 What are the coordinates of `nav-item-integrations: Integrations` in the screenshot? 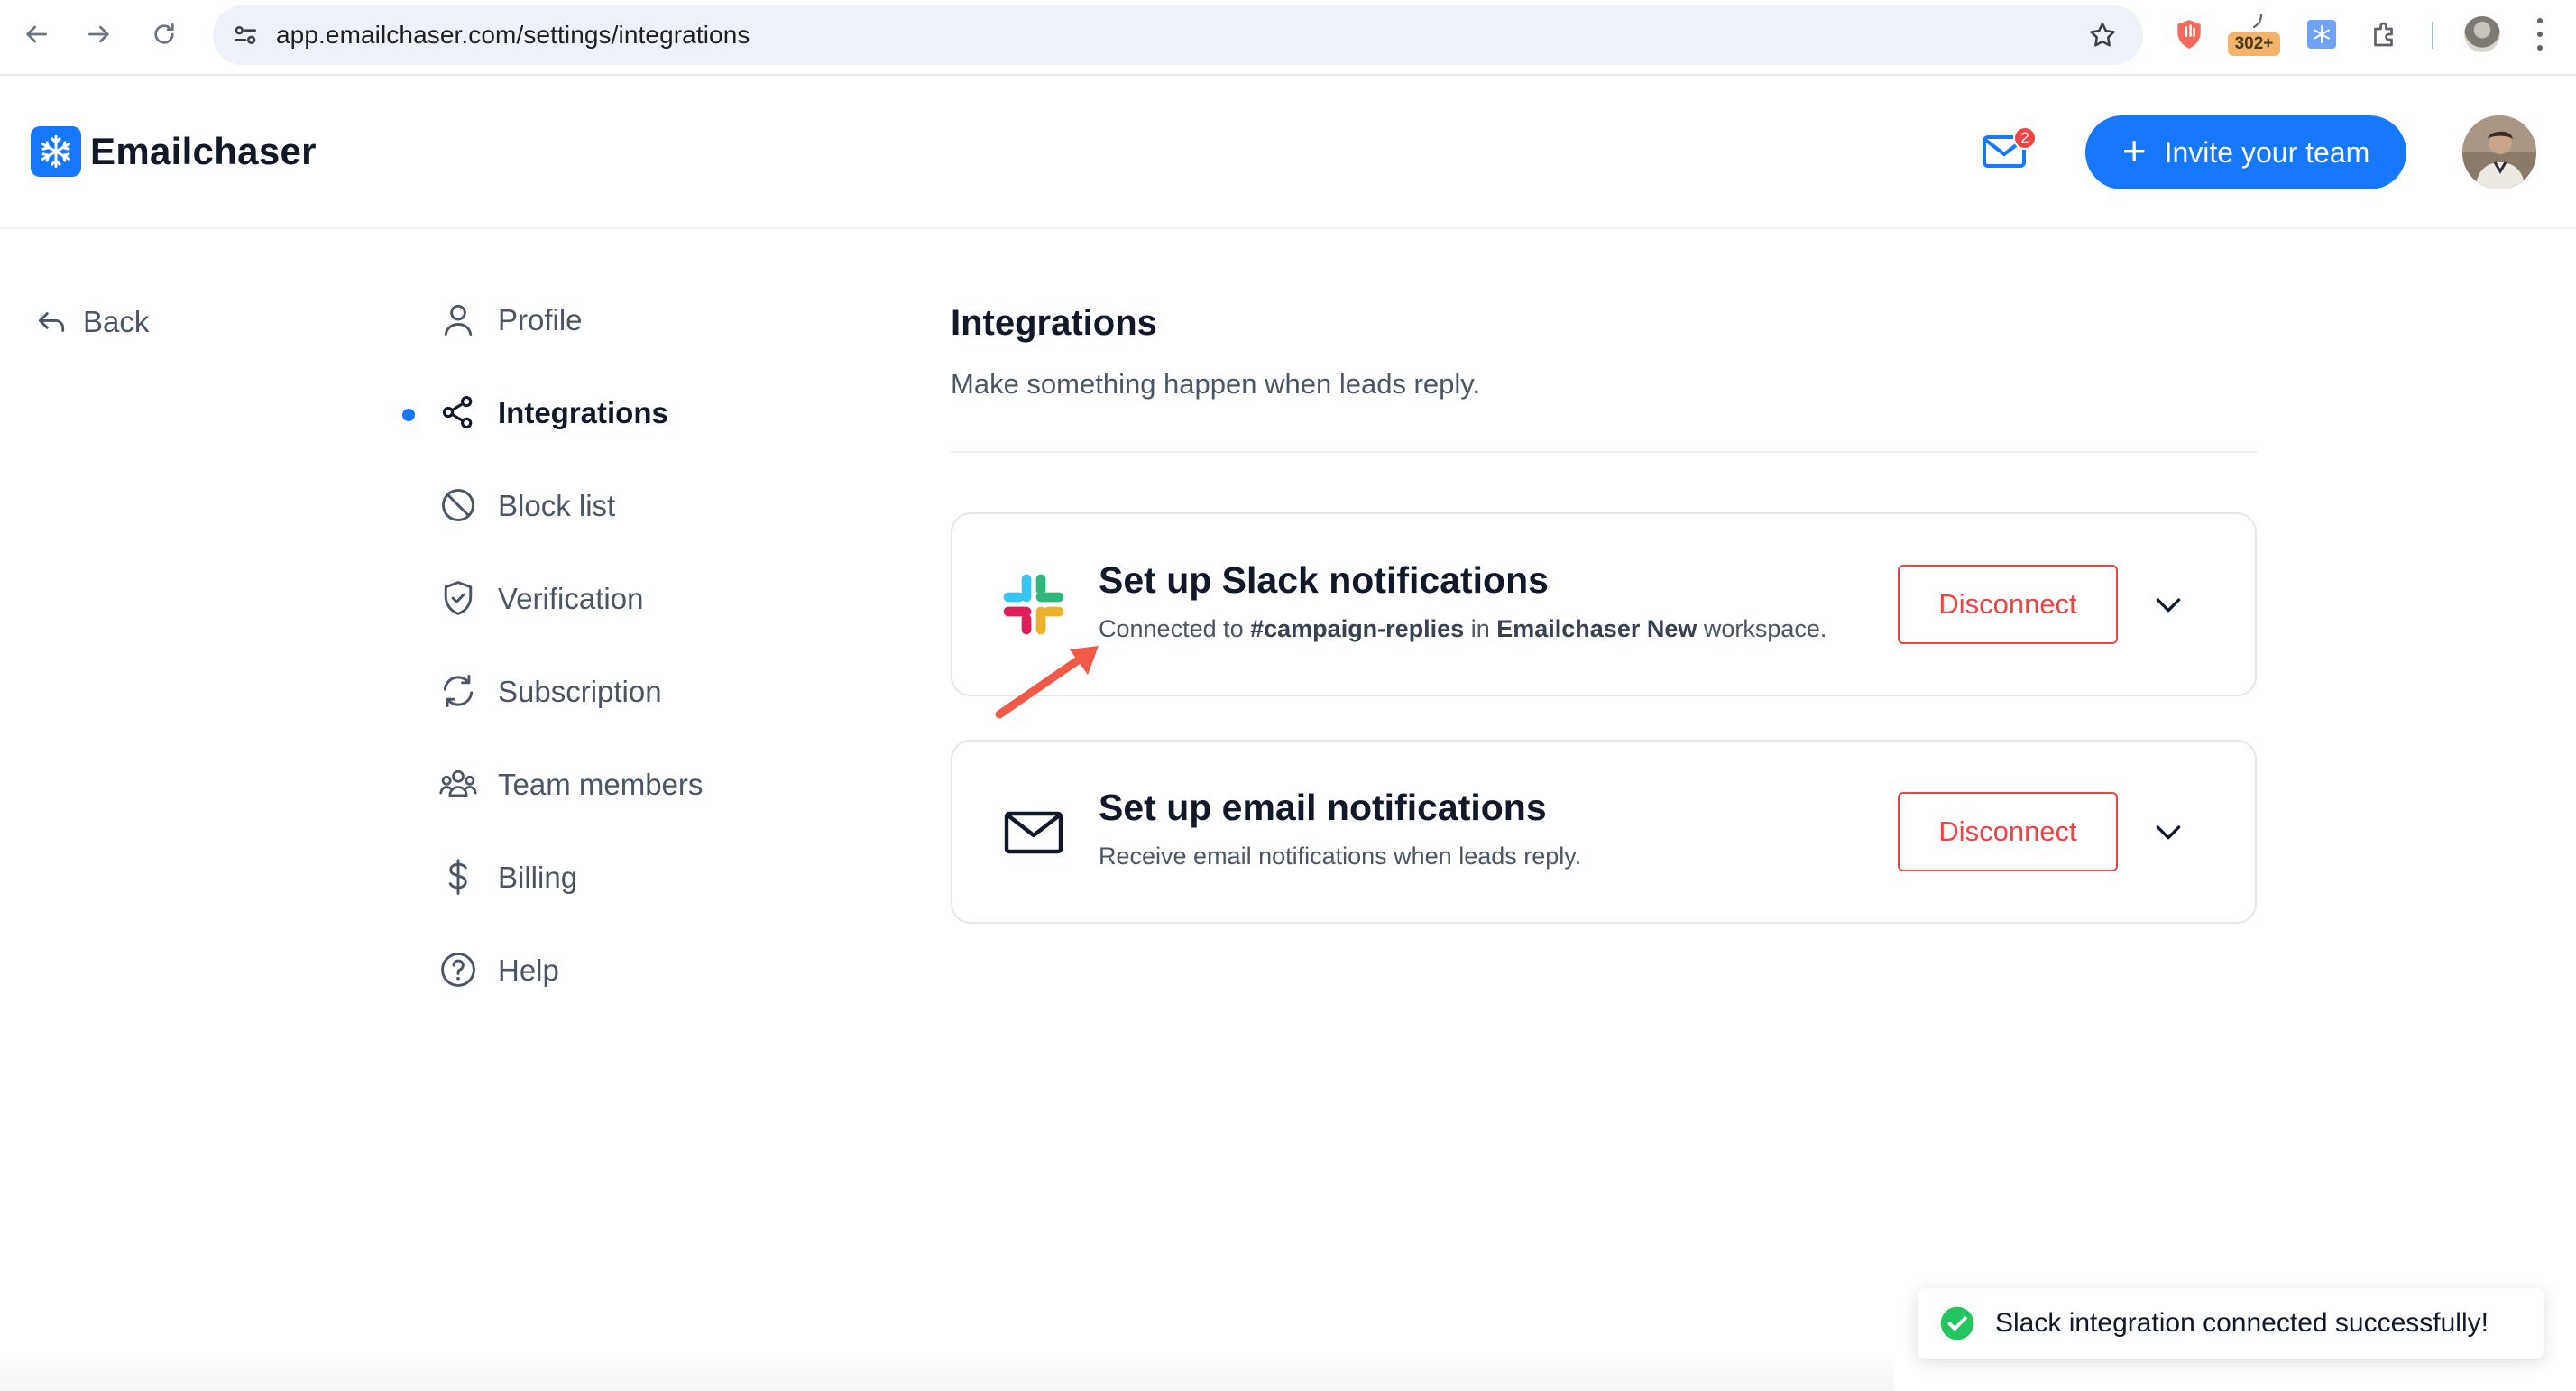 It's located at (586, 438).